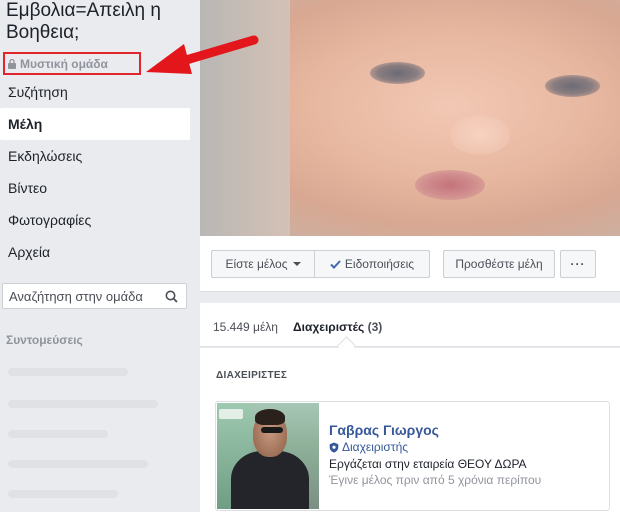  I want to click on sidebar-item-videos: Βίντεο, so click(95, 188).